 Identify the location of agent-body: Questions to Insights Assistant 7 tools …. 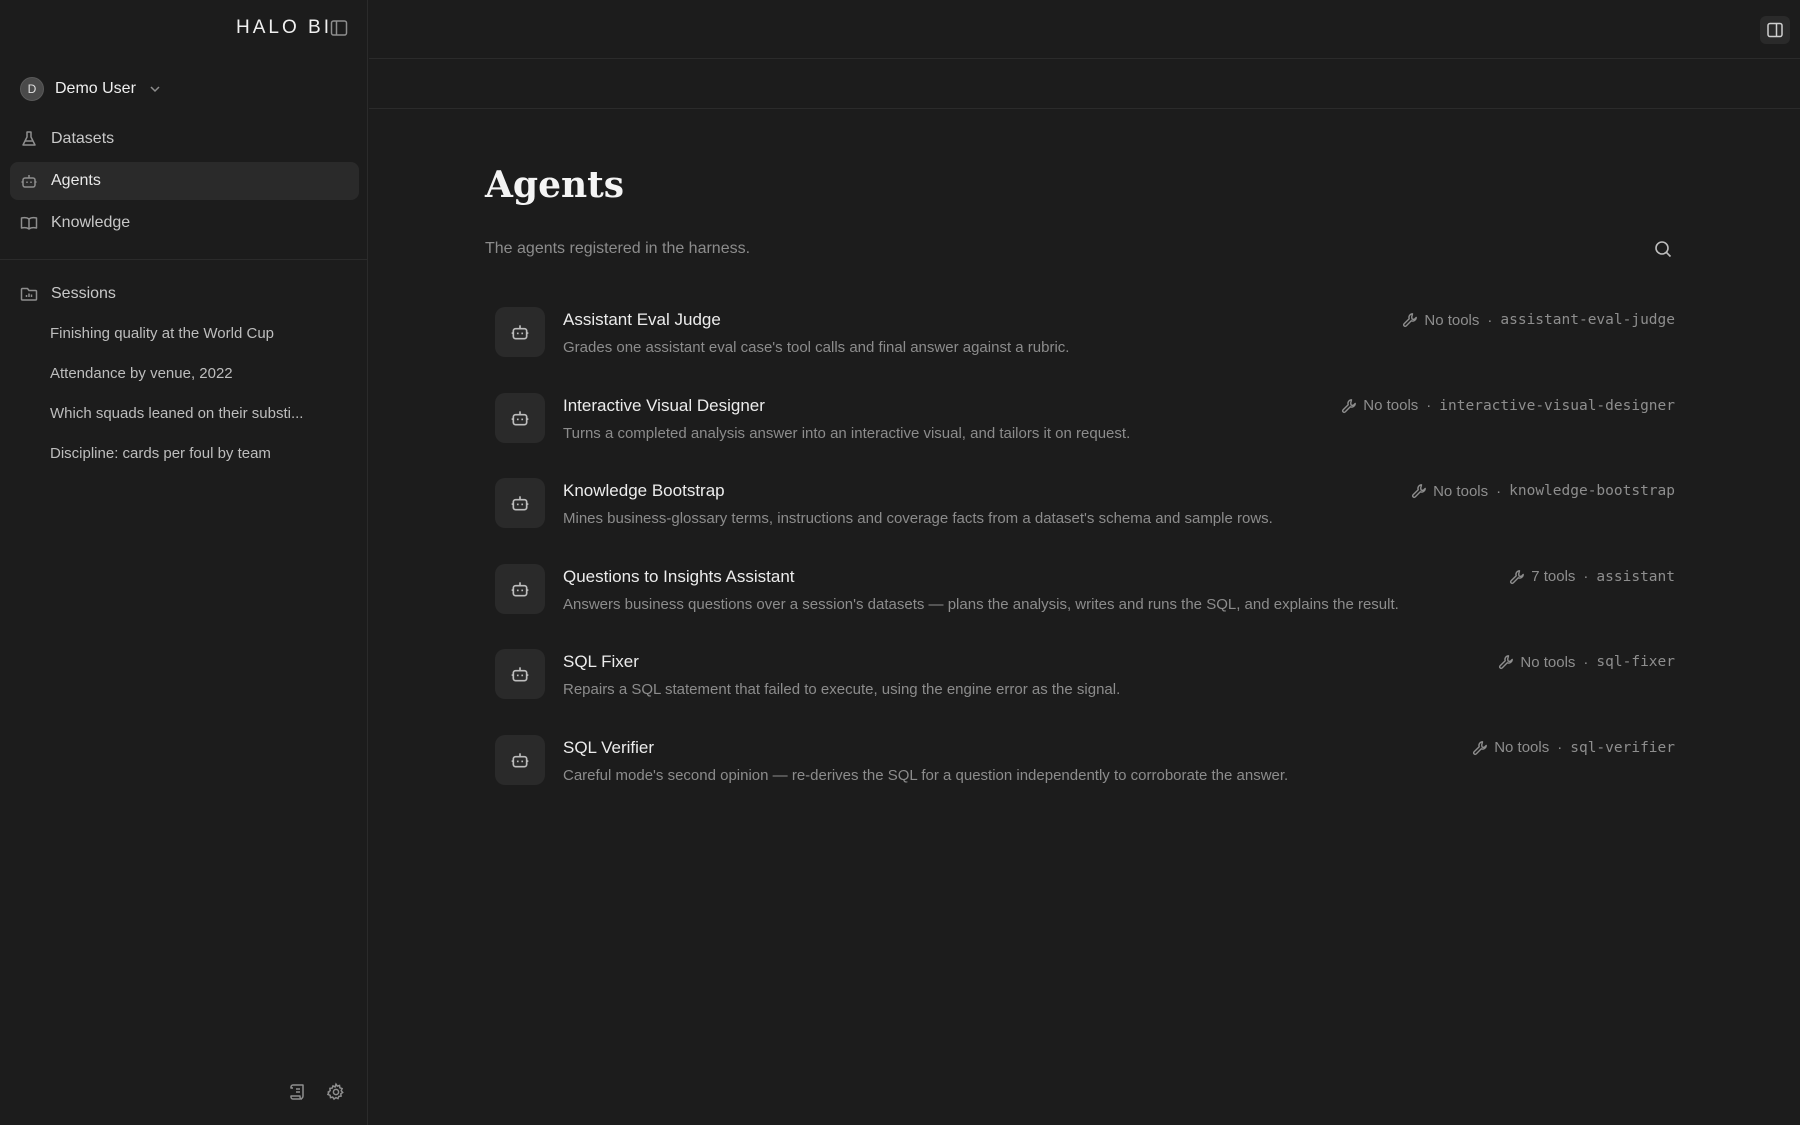
(1119, 586).